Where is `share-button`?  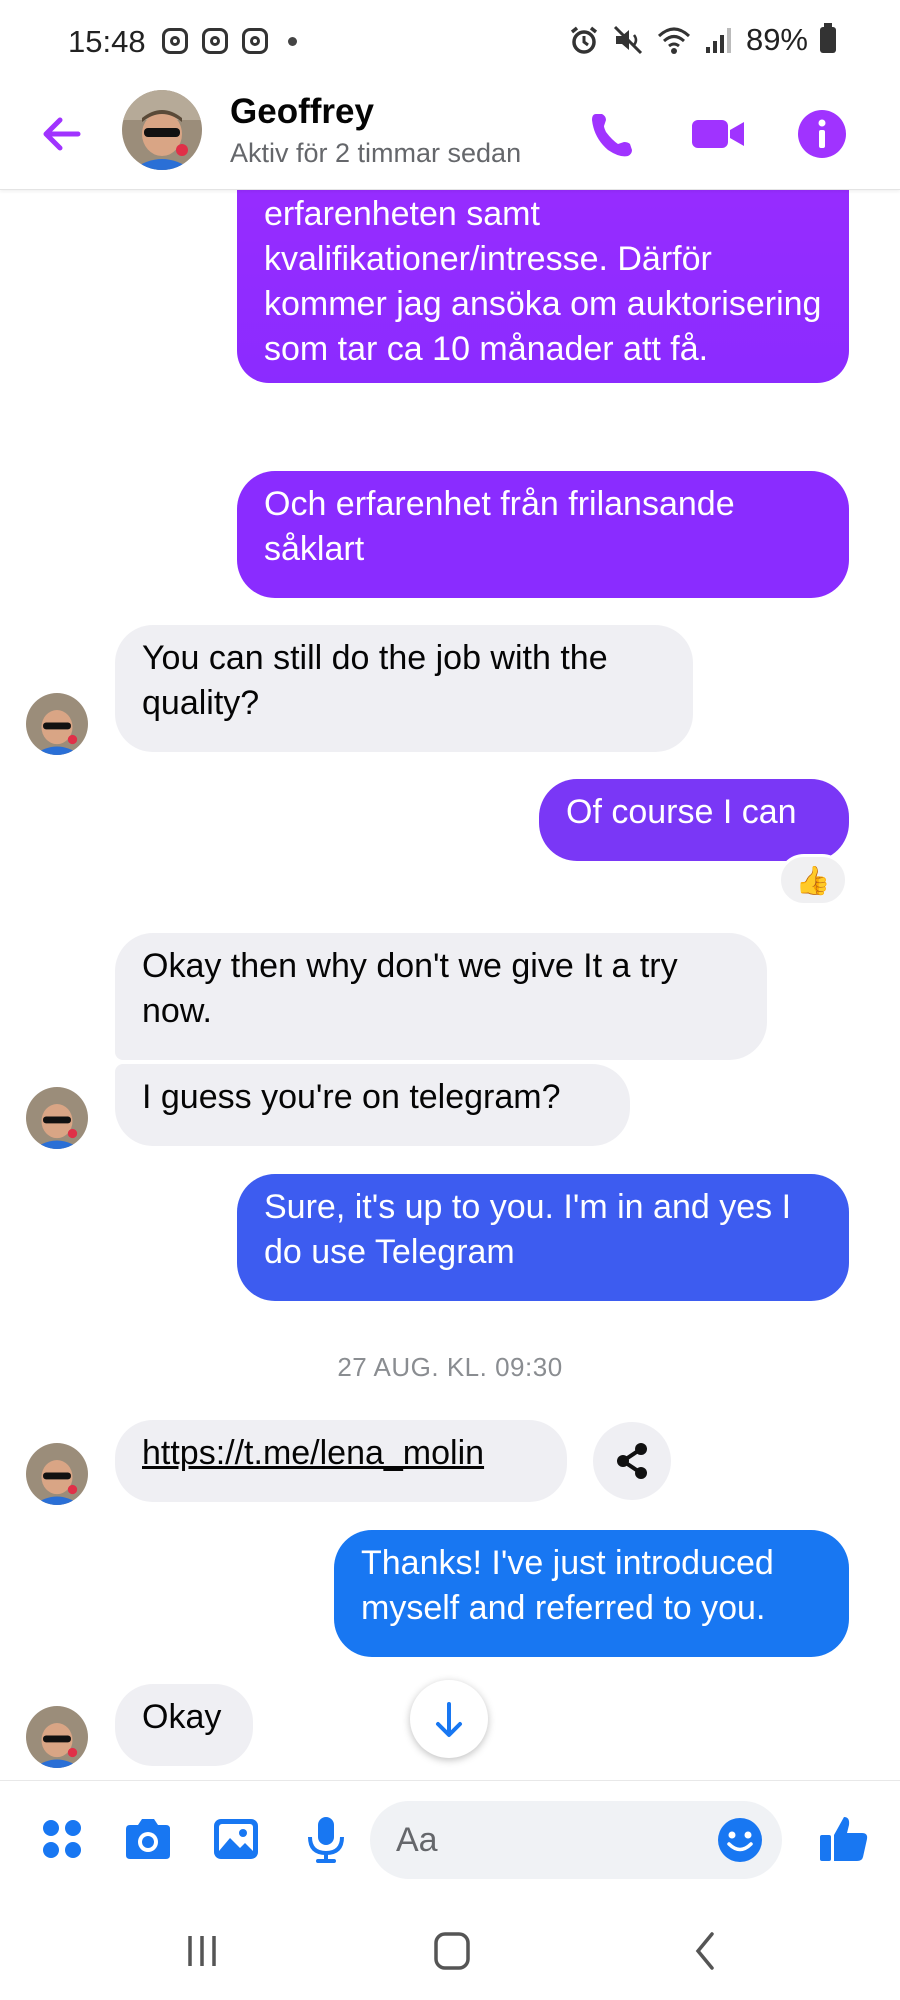 share-button is located at coordinates (632, 1461).